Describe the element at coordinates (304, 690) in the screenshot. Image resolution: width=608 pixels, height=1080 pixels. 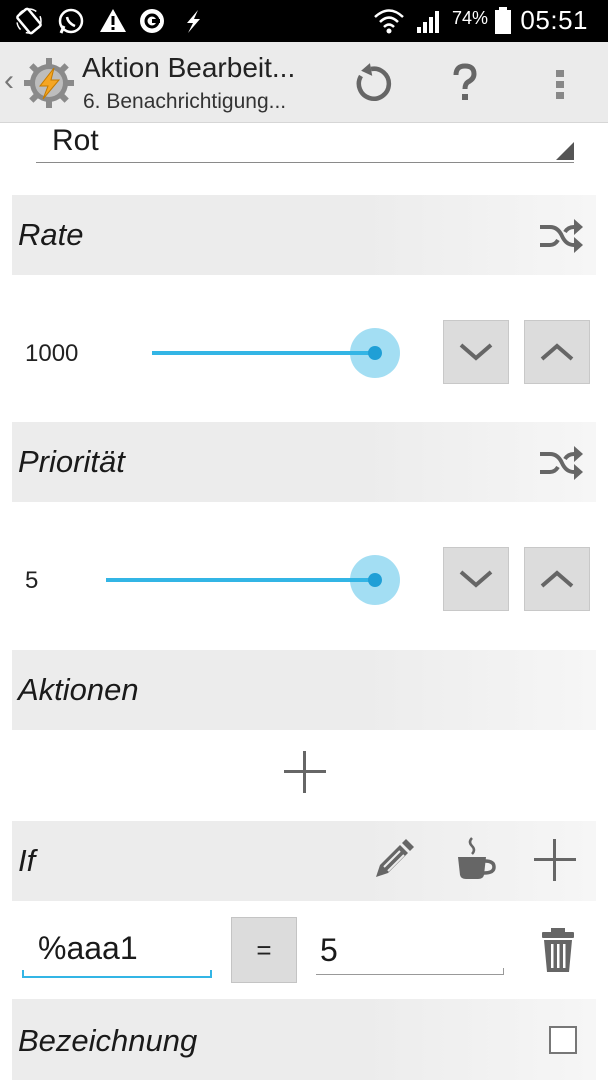
I see `section-aktionen: Aktionen` at that location.